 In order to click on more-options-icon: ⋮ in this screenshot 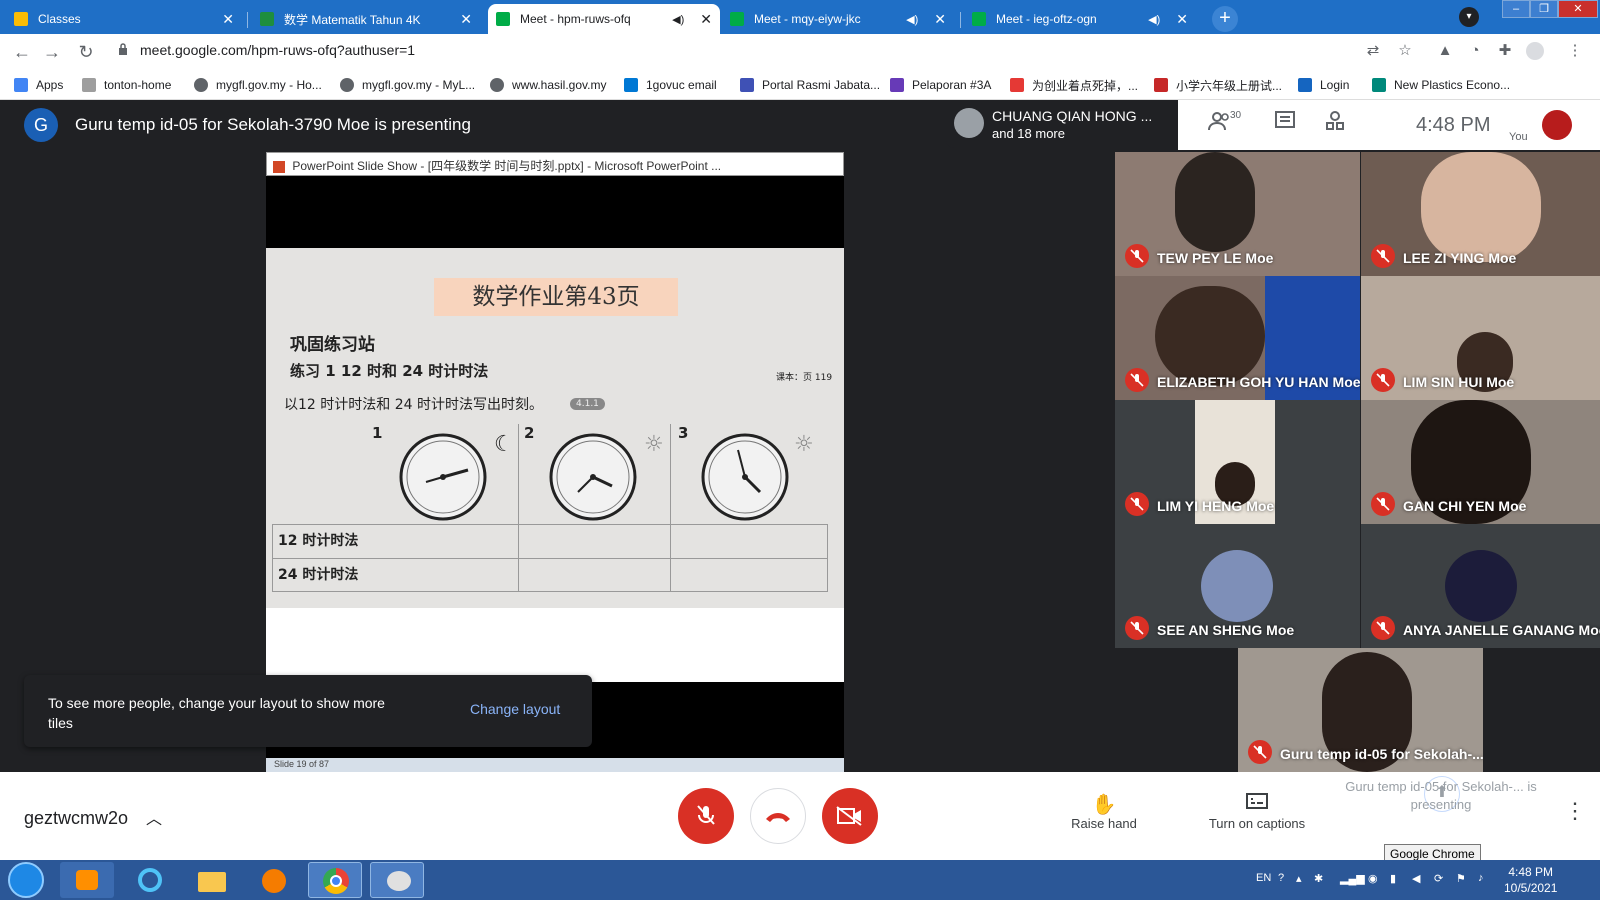, I will do `click(1575, 811)`.